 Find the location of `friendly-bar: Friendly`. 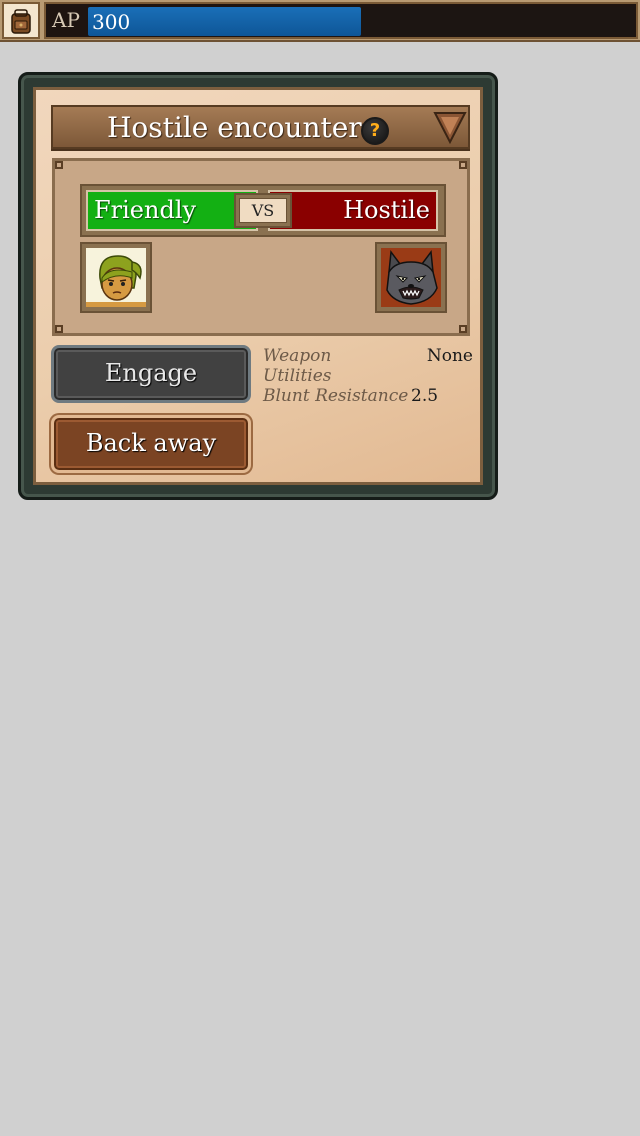

friendly-bar: Friendly is located at coordinates (172, 210).